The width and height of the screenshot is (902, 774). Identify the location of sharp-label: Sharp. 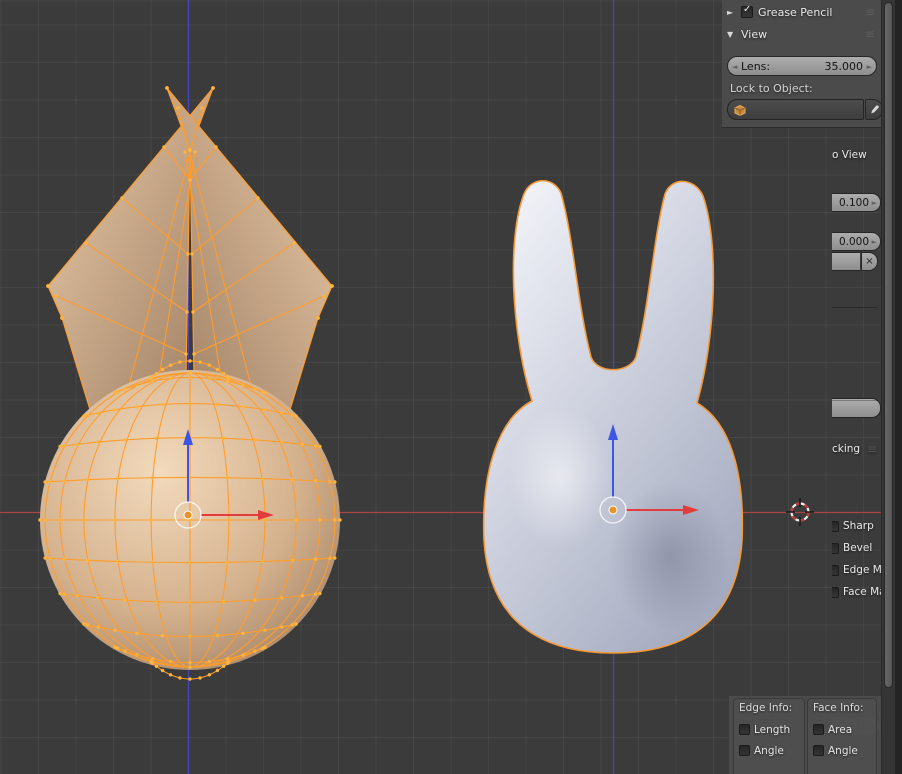
(858, 526).